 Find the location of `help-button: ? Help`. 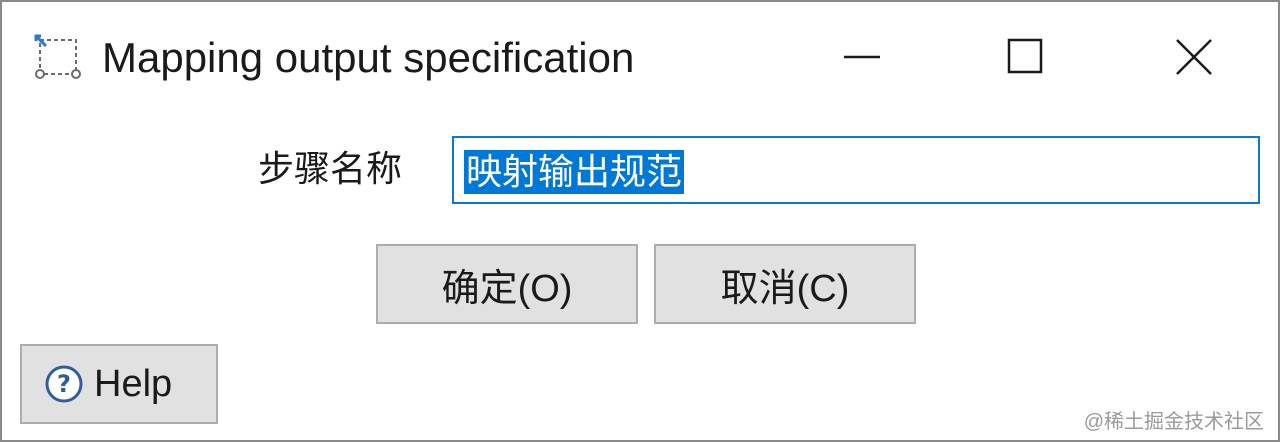

help-button: ? Help is located at coordinates (119, 384).